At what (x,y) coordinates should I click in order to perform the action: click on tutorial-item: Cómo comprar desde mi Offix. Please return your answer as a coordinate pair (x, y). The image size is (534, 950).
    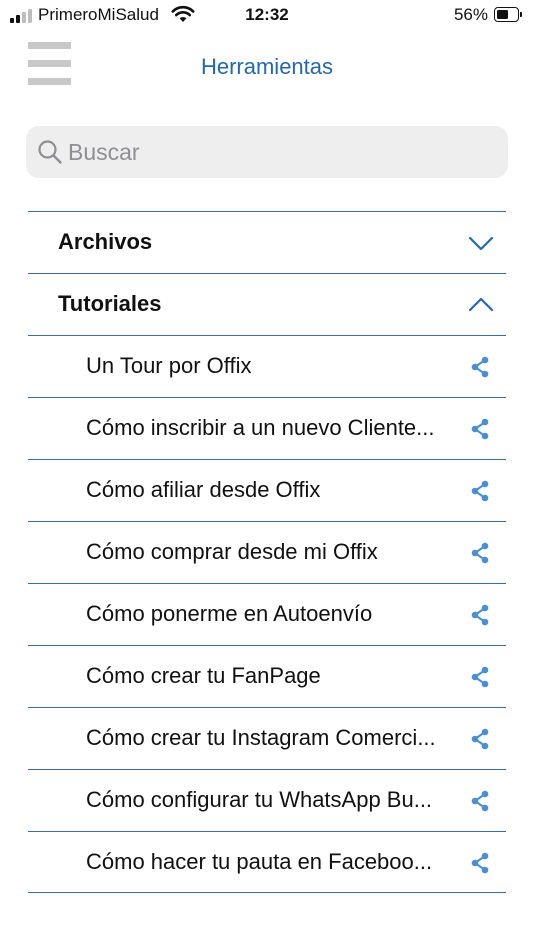
    Looking at the image, I should click on (267, 552).